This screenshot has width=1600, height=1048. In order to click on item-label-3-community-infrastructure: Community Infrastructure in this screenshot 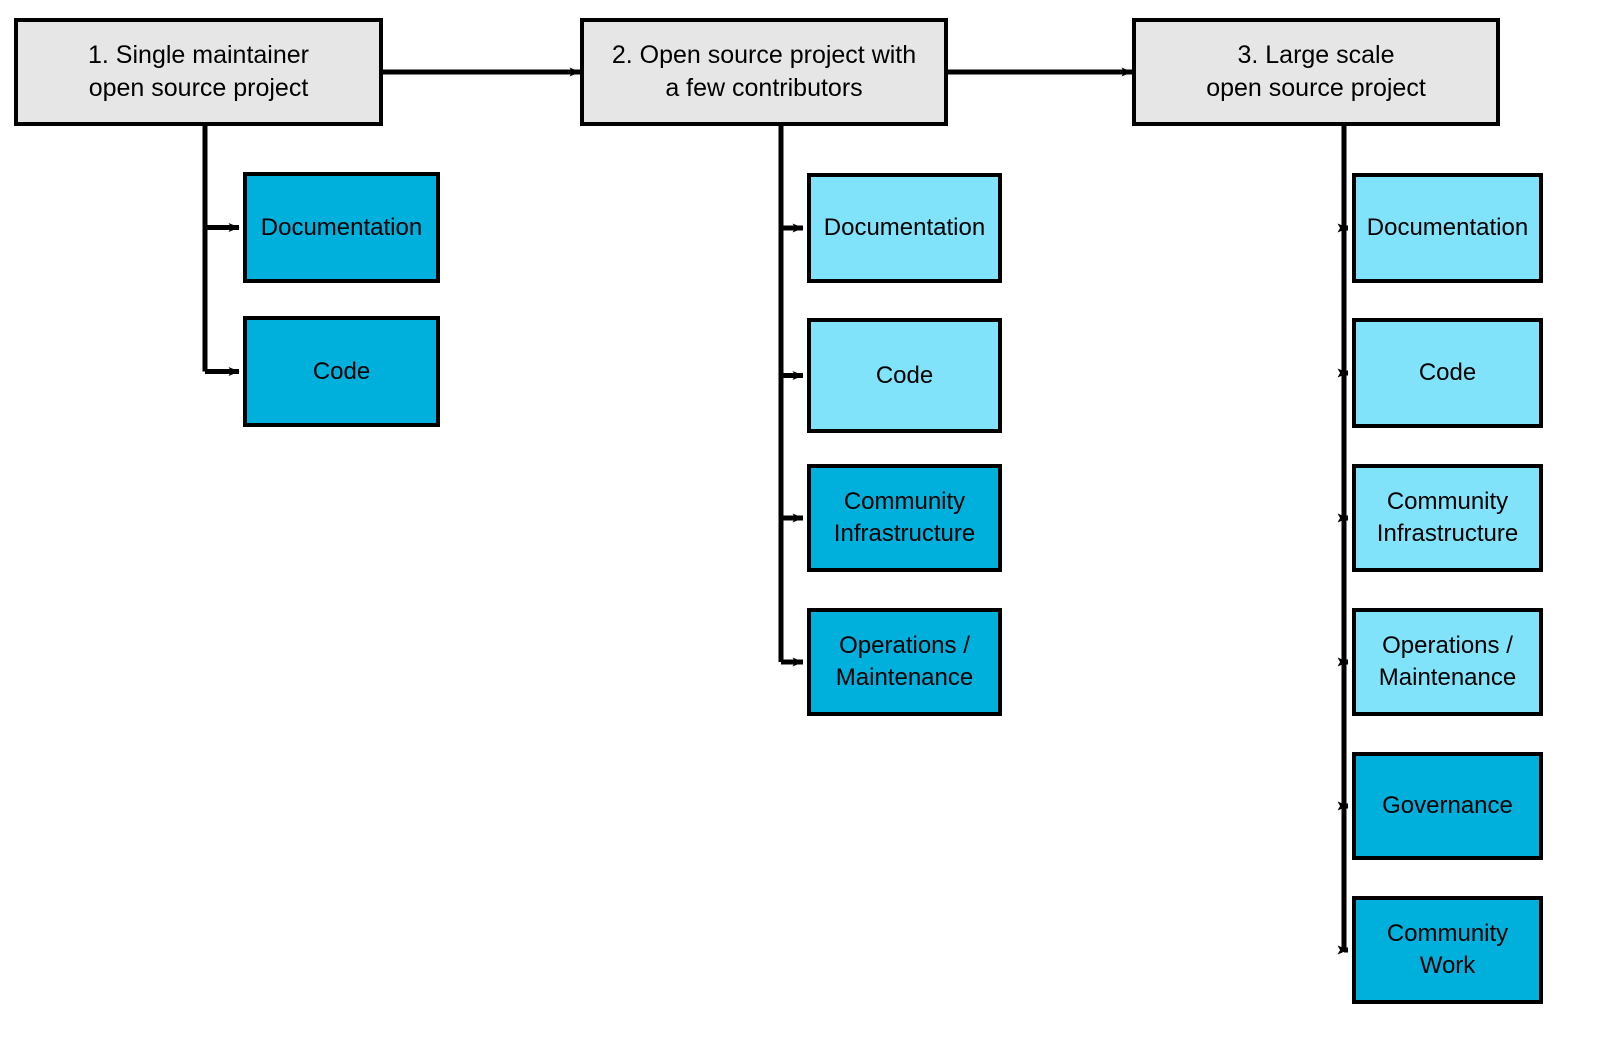, I will do `click(1447, 517)`.